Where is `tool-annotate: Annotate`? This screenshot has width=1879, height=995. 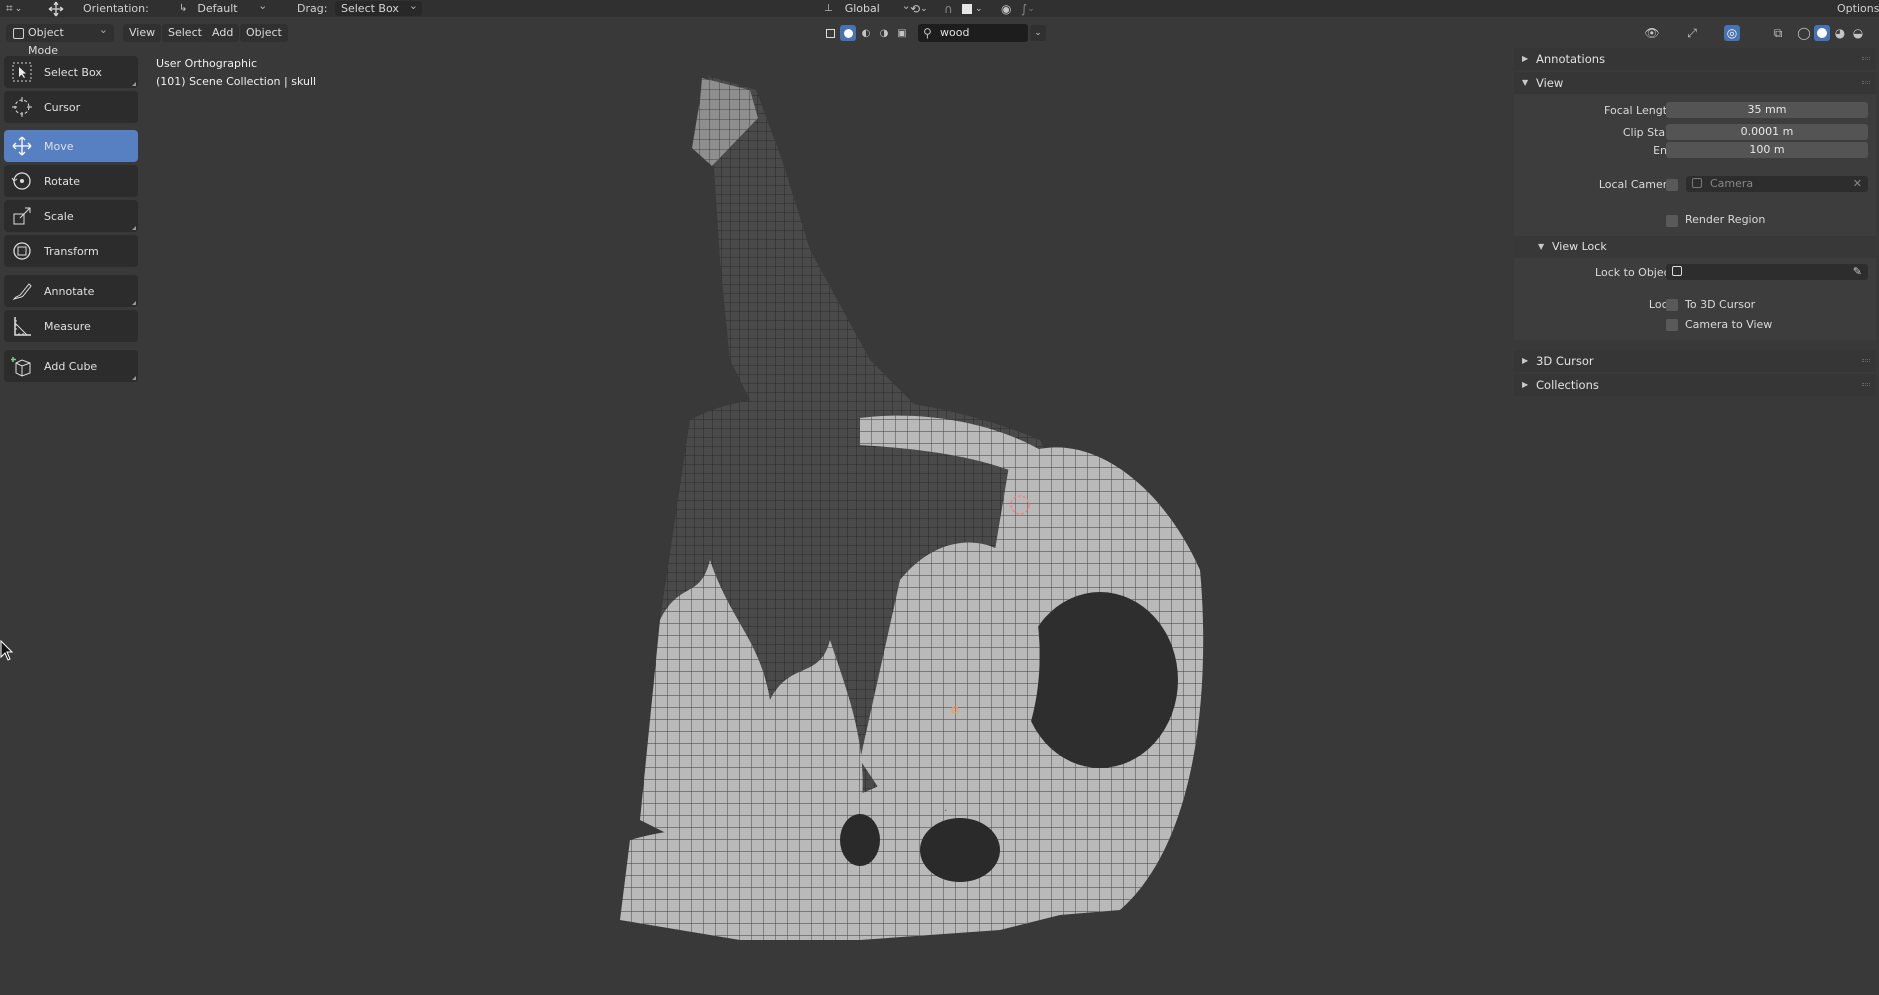
tool-annotate: Annotate is located at coordinates (71, 291).